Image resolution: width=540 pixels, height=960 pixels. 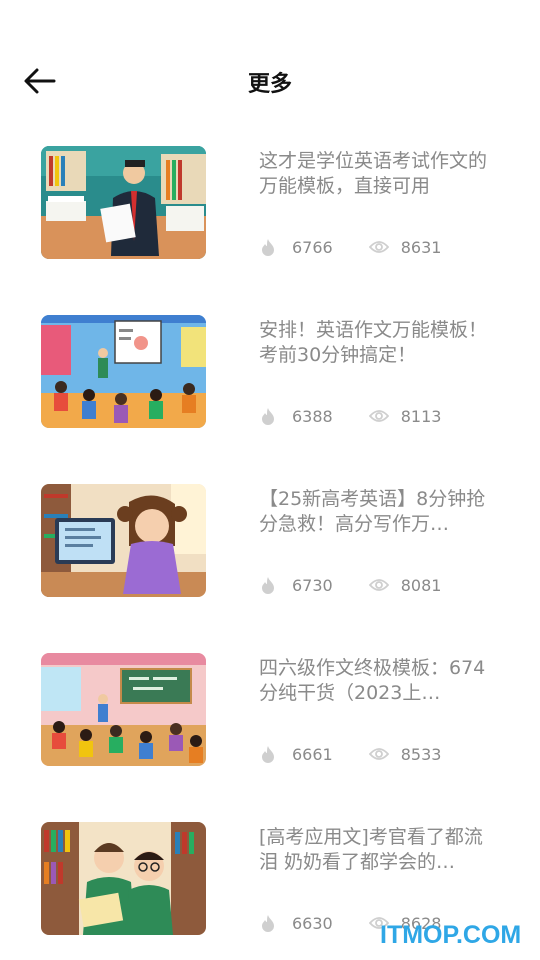 What do you see at coordinates (312, 754) in the screenshot?
I see `likes-count: 6661` at bounding box center [312, 754].